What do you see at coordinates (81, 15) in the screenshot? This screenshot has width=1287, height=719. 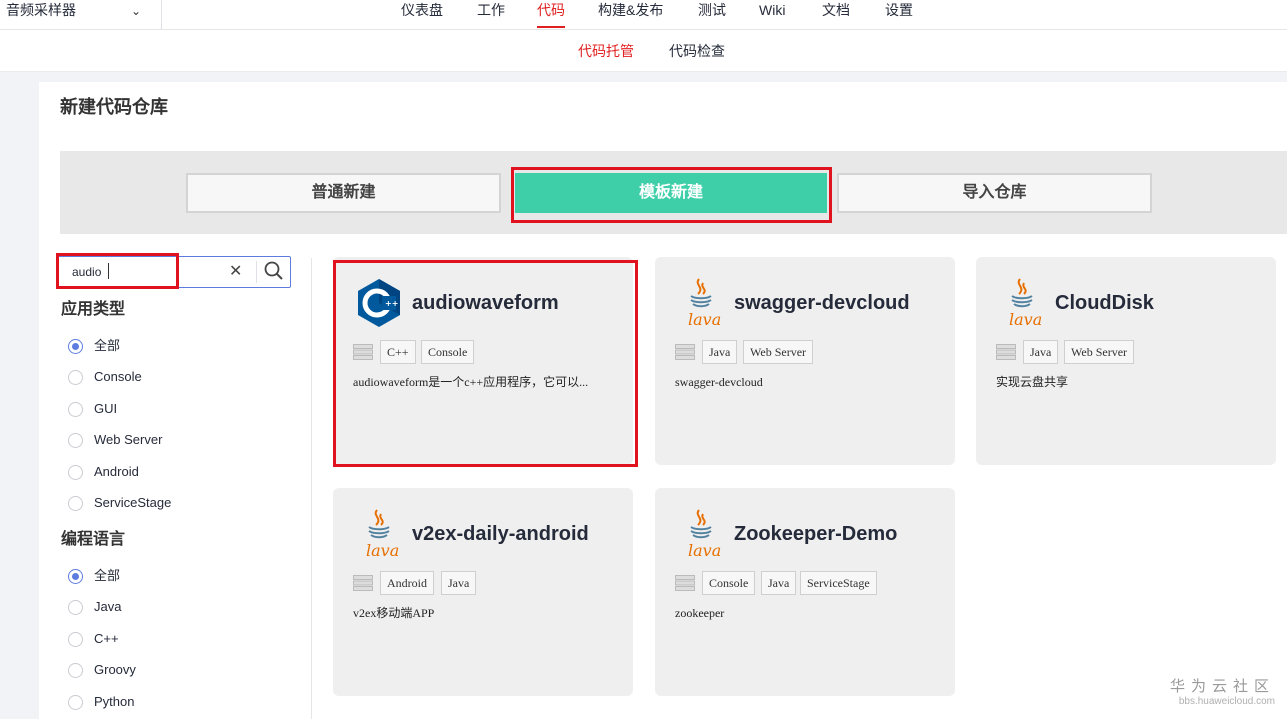 I see `project-selector: 音频采样器 ⌄` at bounding box center [81, 15].